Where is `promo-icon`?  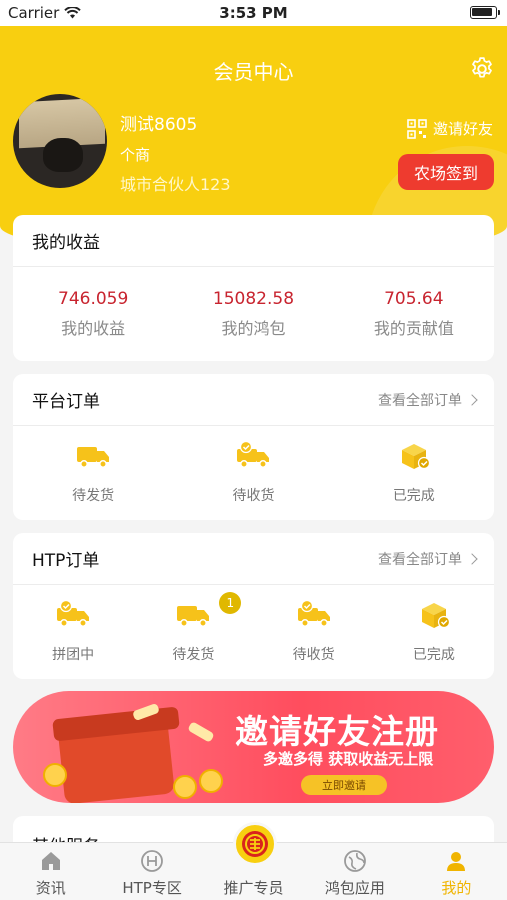 promo-icon is located at coordinates (255, 844).